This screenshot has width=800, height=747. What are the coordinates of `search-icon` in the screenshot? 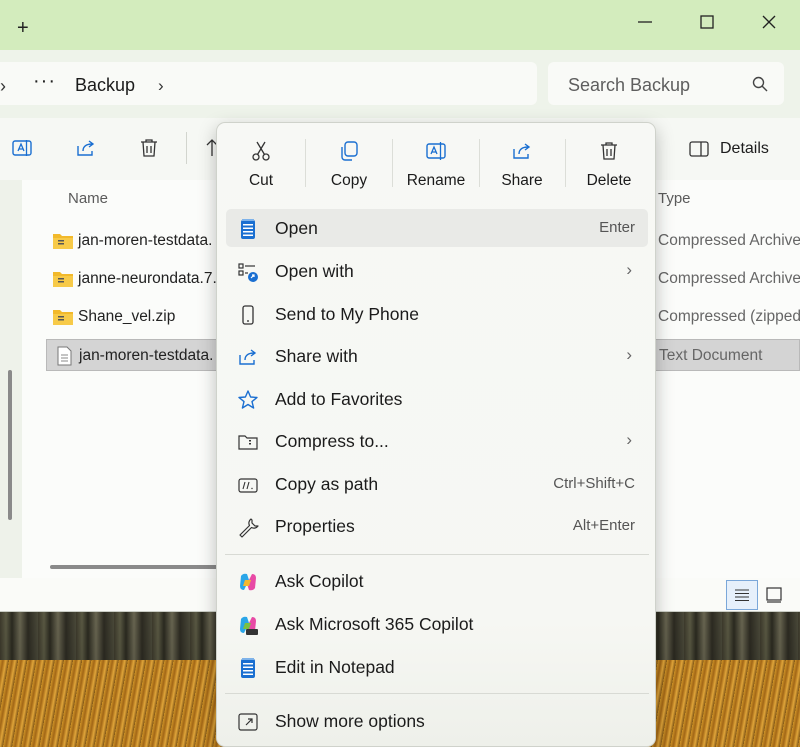 It's located at (760, 84).